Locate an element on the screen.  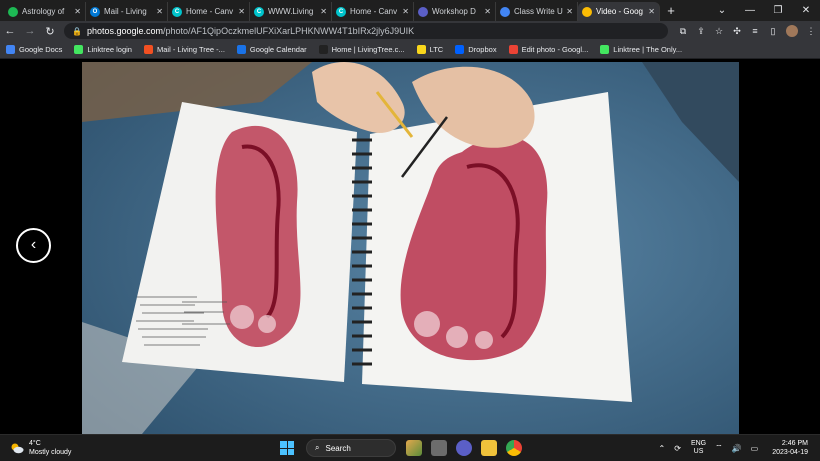
side-panel-icon: ▯ is located at coordinates (773, 31).